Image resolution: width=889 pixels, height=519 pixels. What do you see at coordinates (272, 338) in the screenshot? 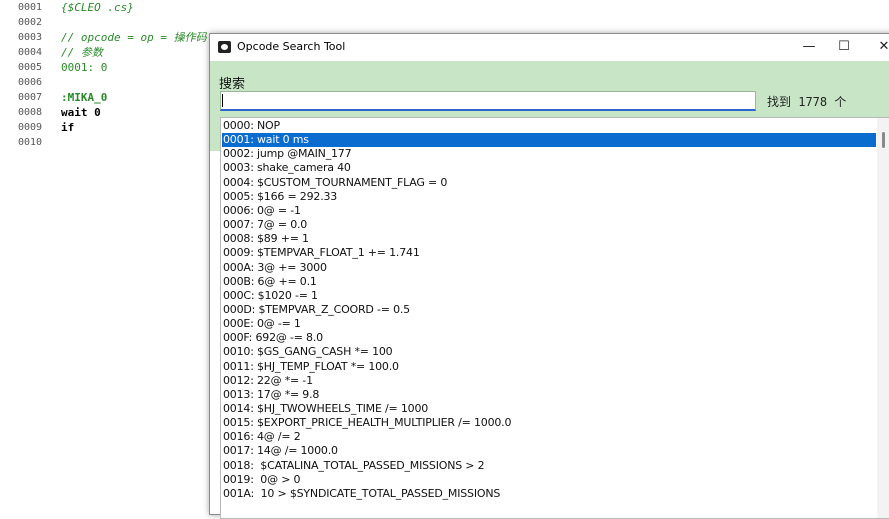
I see `result-item: 000F: 692@ -= 8.0` at bounding box center [272, 338].